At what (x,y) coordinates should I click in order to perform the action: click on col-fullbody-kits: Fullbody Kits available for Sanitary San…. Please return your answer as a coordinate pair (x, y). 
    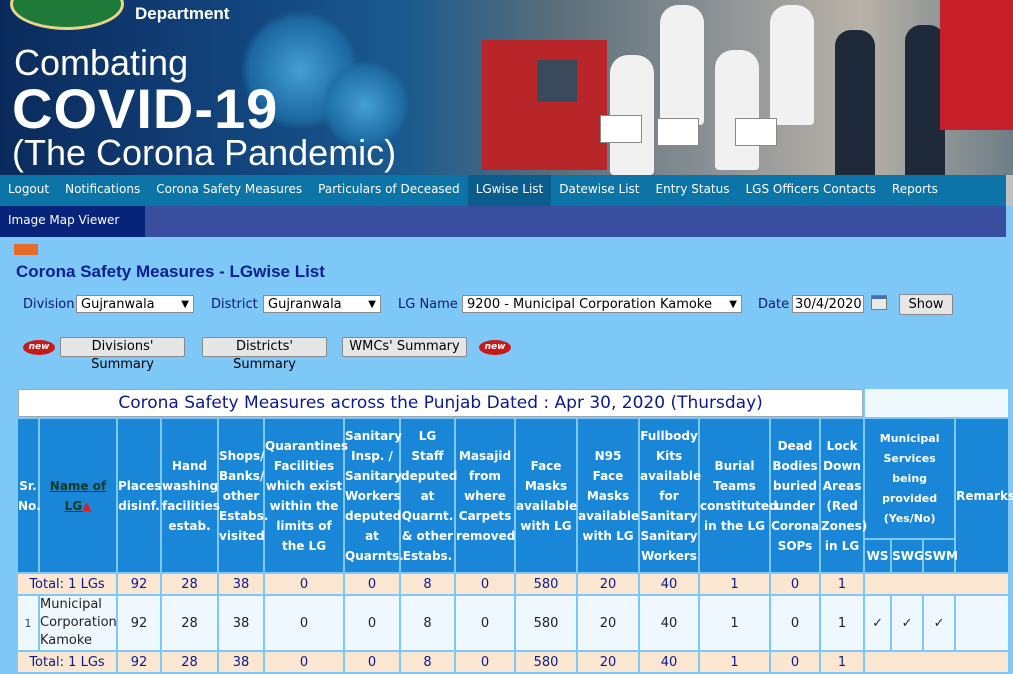
    Looking at the image, I should click on (670, 495).